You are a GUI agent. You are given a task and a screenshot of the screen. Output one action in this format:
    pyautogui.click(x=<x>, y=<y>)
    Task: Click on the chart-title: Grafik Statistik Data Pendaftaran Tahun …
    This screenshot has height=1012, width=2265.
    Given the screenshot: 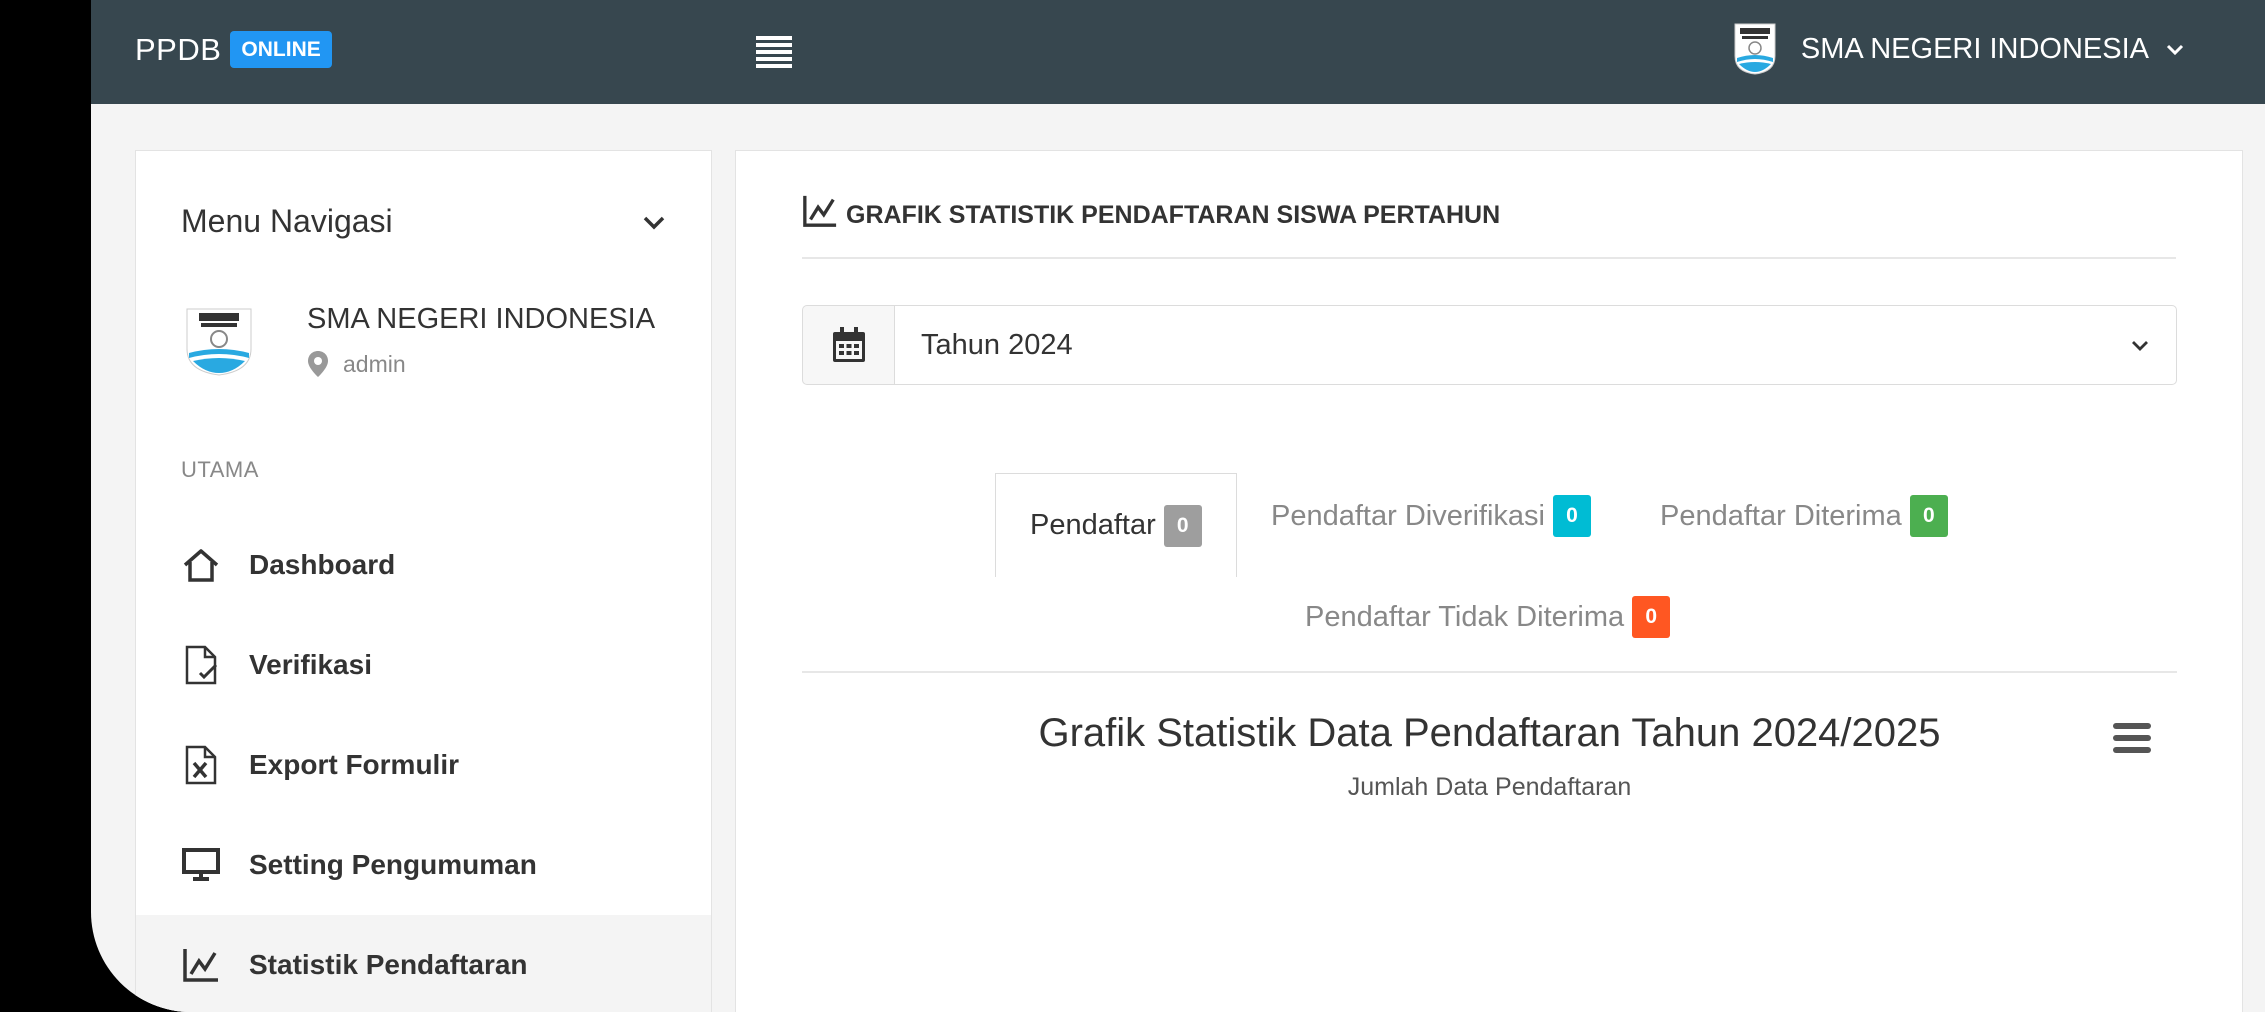 What is the action you would take?
    pyautogui.click(x=1489, y=733)
    